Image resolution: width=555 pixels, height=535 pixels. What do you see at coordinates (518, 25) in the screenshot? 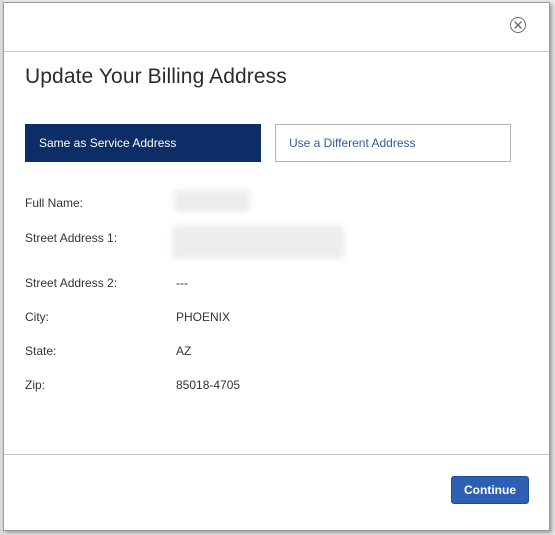
I see `close-icon` at bounding box center [518, 25].